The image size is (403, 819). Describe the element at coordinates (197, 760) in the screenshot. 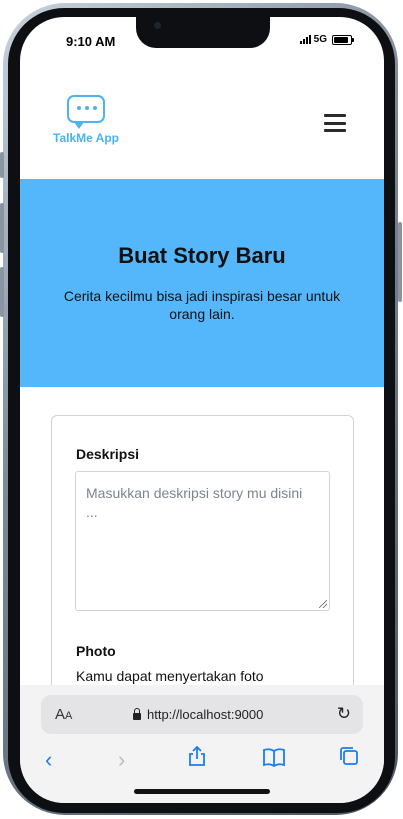

I see `share-icon` at that location.